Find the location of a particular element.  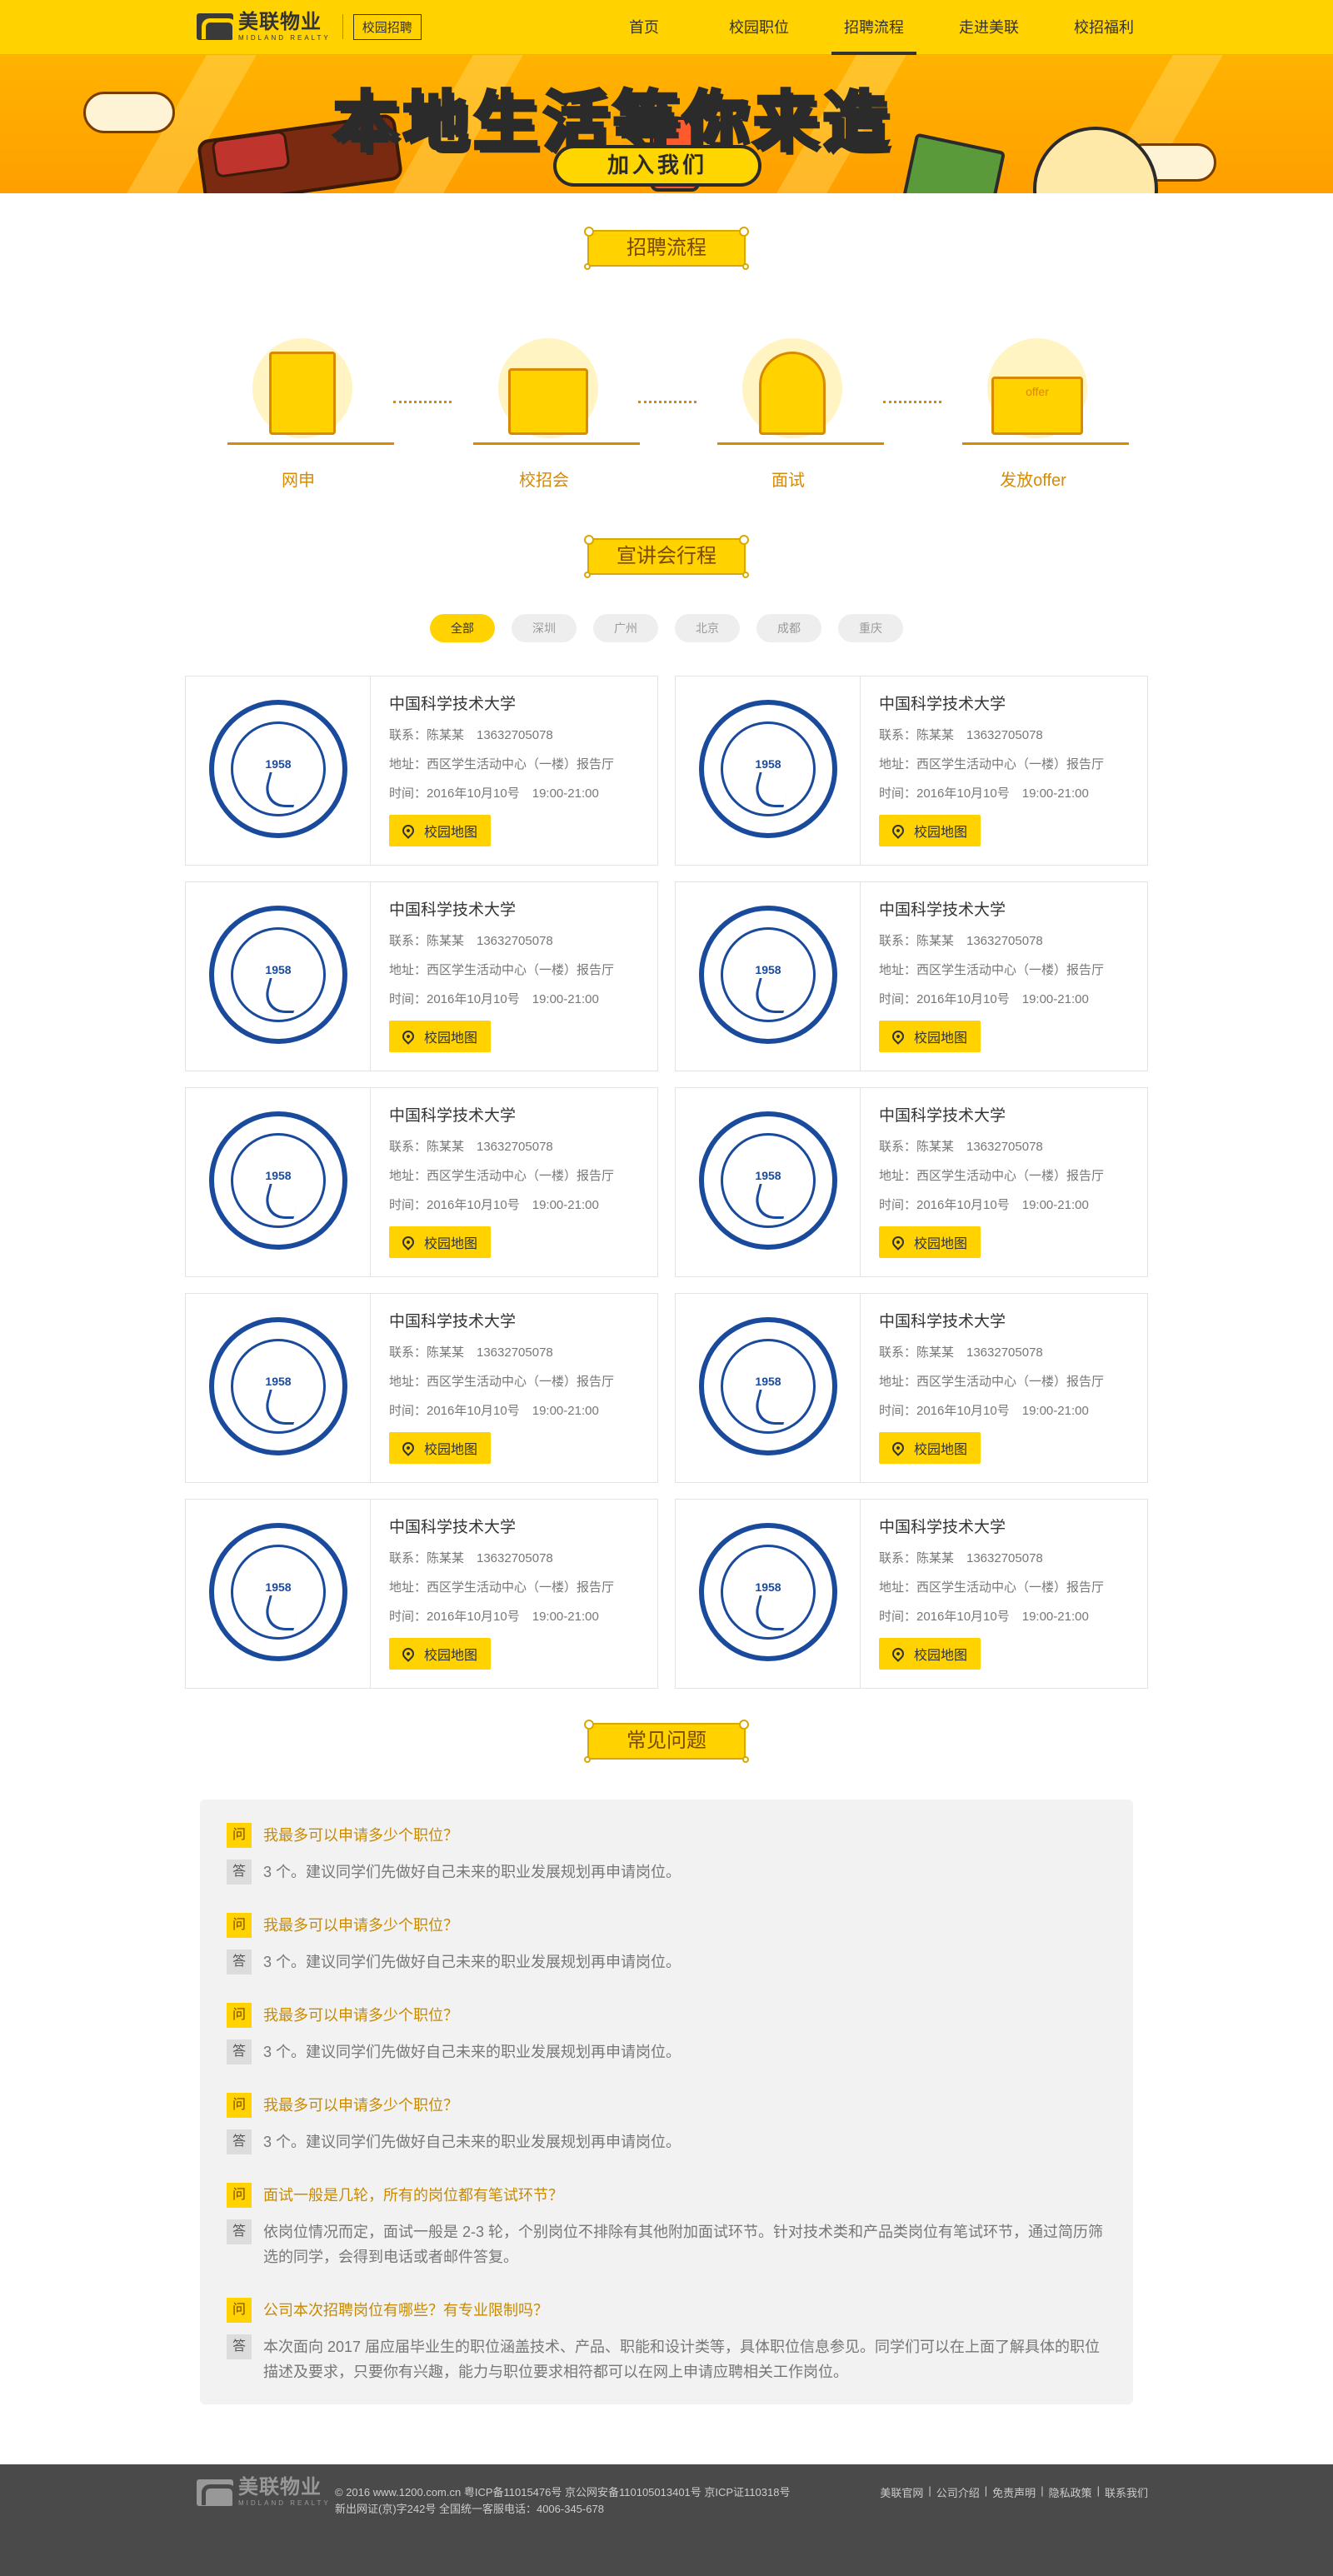

footer-link-privacy: 隐私政策 is located at coordinates (1070, 2492).